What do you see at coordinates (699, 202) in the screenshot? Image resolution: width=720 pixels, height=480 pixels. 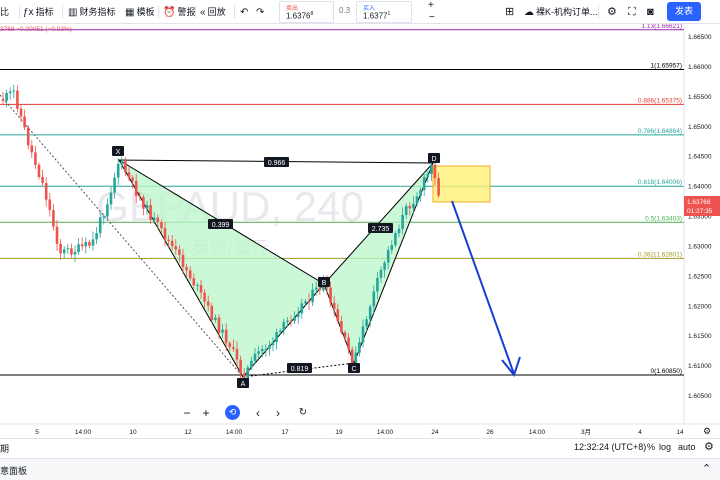 I see `svg-text: 1.63768` at bounding box center [699, 202].